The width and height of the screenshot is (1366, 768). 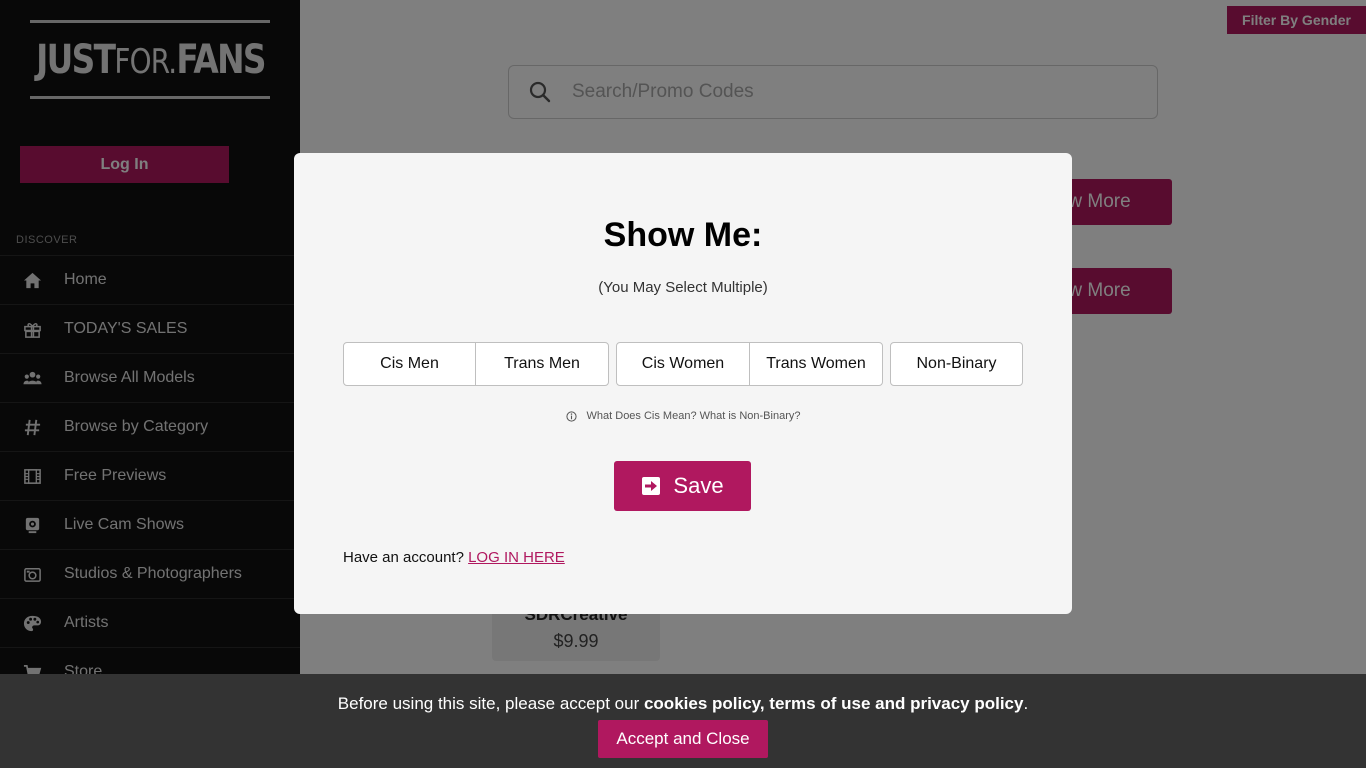 What do you see at coordinates (956, 364) in the screenshot?
I see `option-non-binary: Non-Binary` at bounding box center [956, 364].